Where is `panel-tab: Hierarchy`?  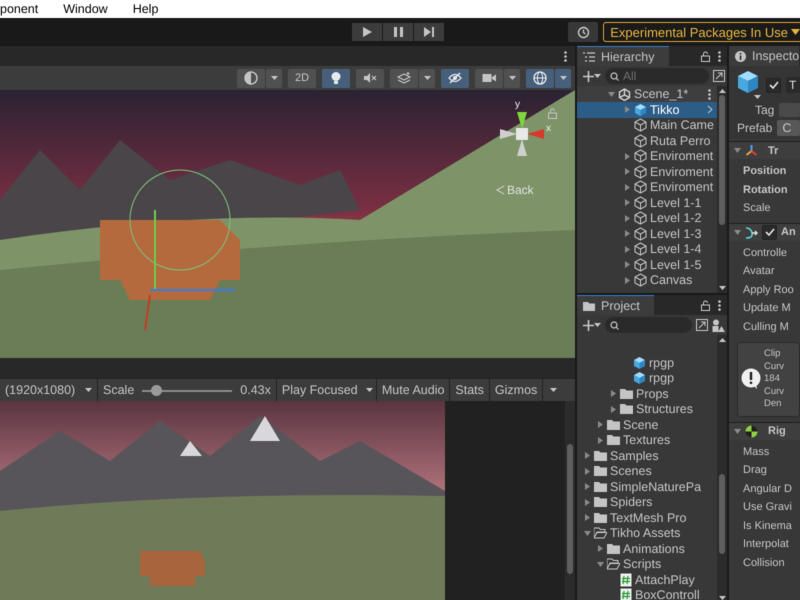 panel-tab: Hierarchy is located at coordinates (622, 56).